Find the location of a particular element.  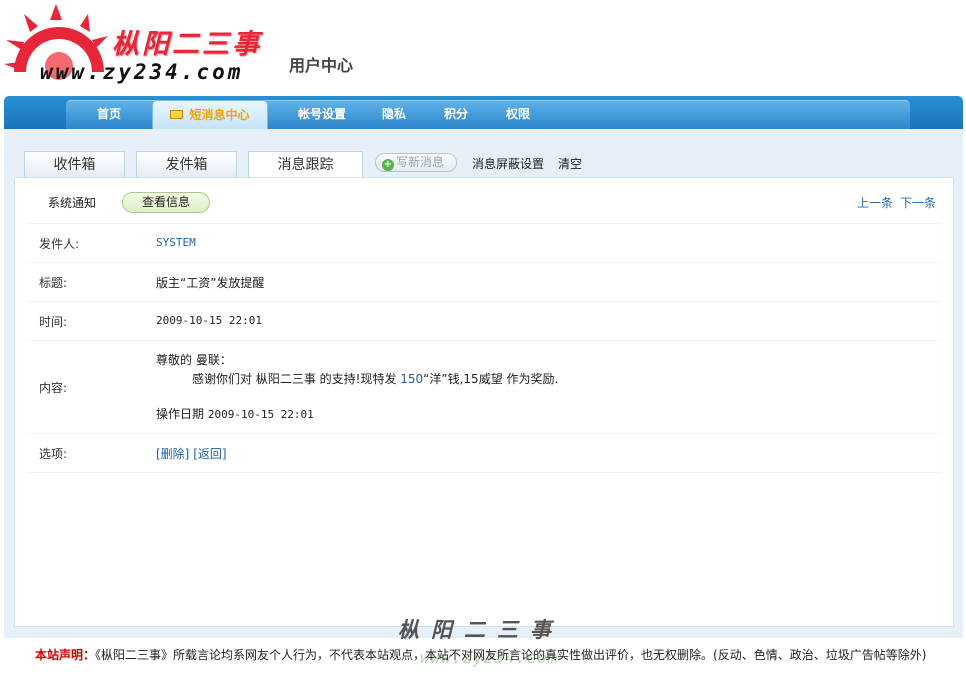

view-message-button: 查看信息 is located at coordinates (166, 202).